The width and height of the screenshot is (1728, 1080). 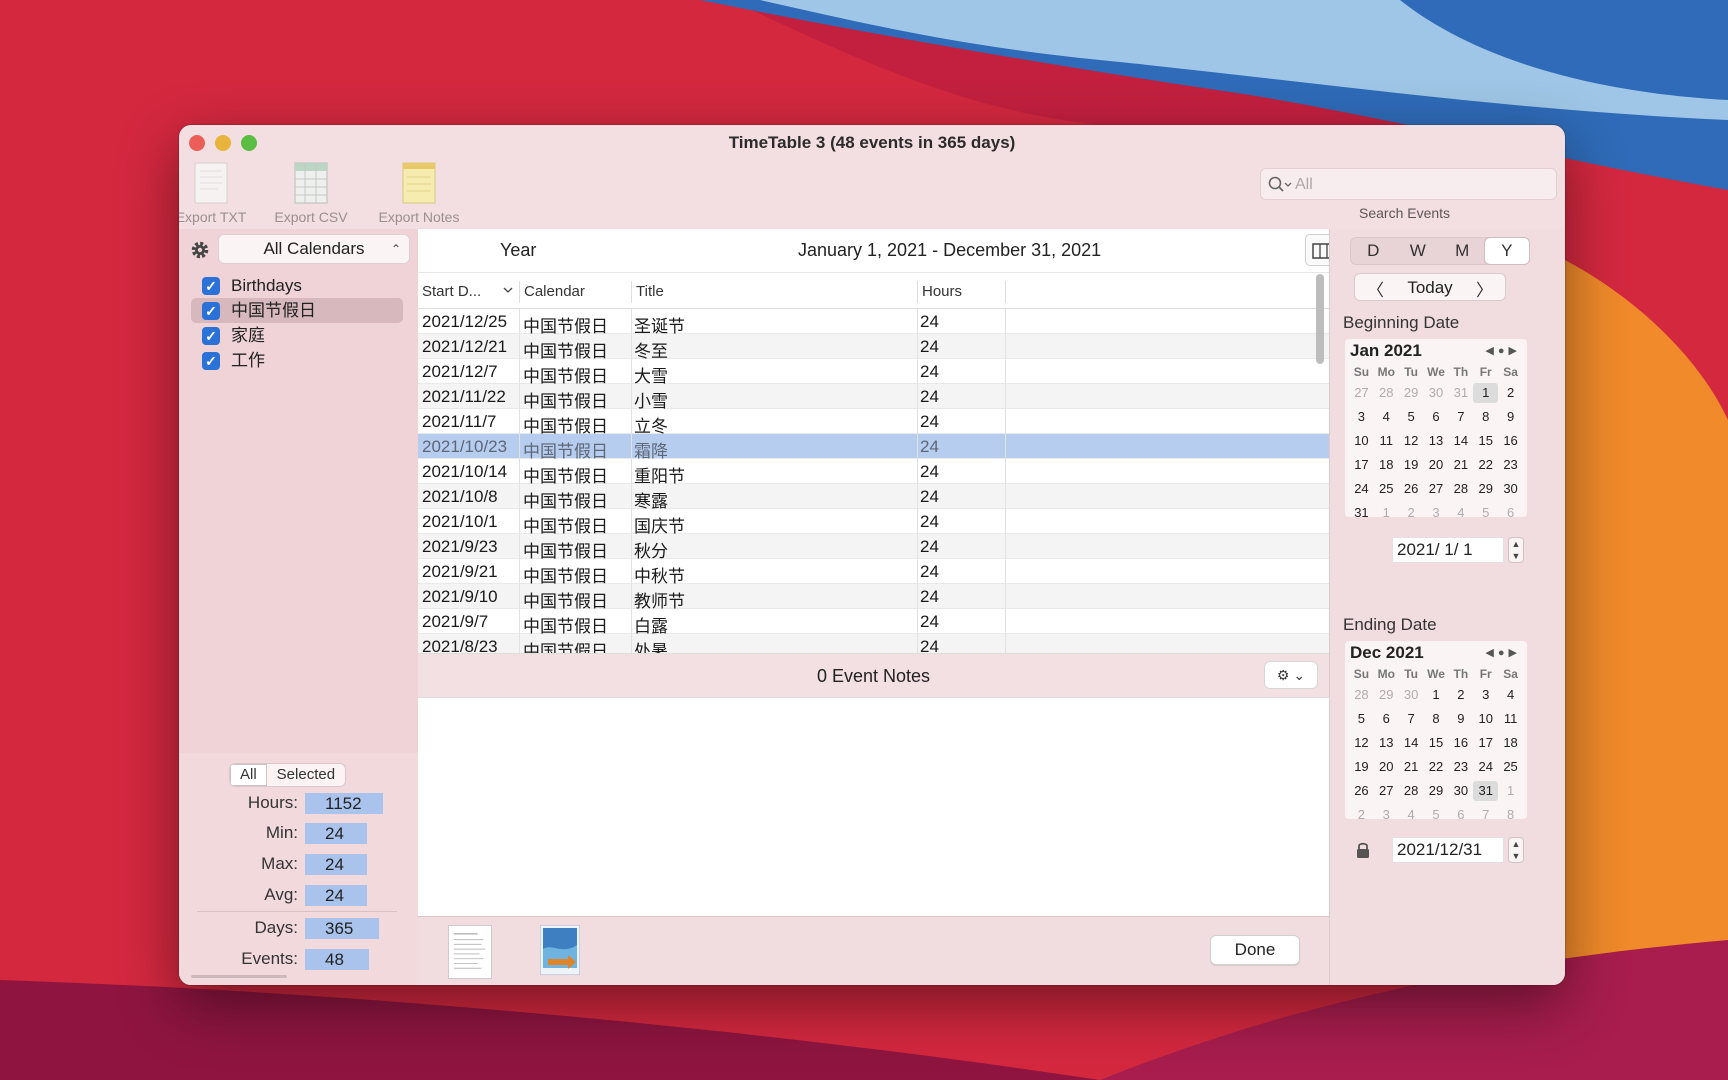 I want to click on table-row: 2021/12/21 中国节假日 冬至 24, so click(x=873, y=347).